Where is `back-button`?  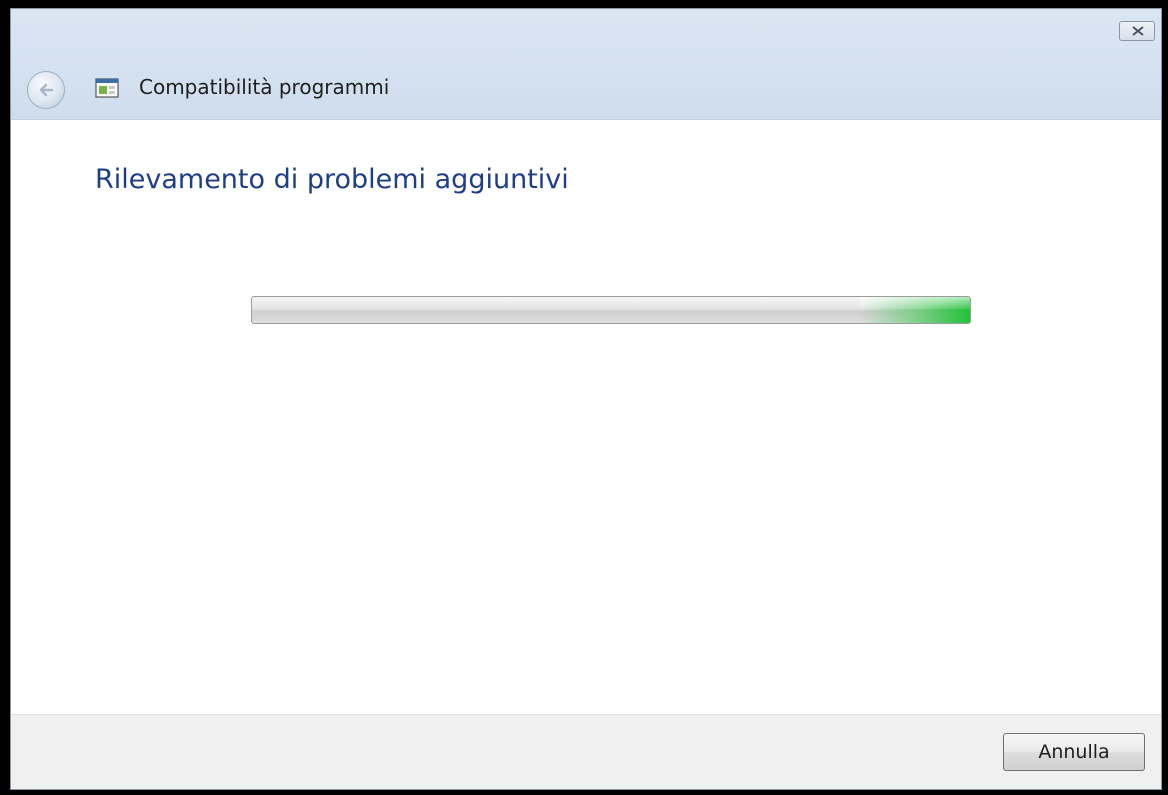
back-button is located at coordinates (46, 90).